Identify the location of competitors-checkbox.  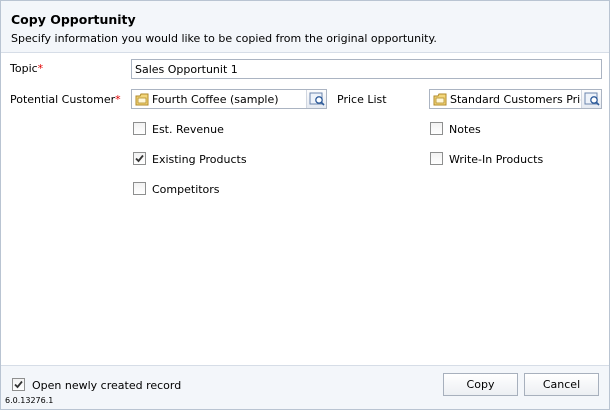
(139, 188).